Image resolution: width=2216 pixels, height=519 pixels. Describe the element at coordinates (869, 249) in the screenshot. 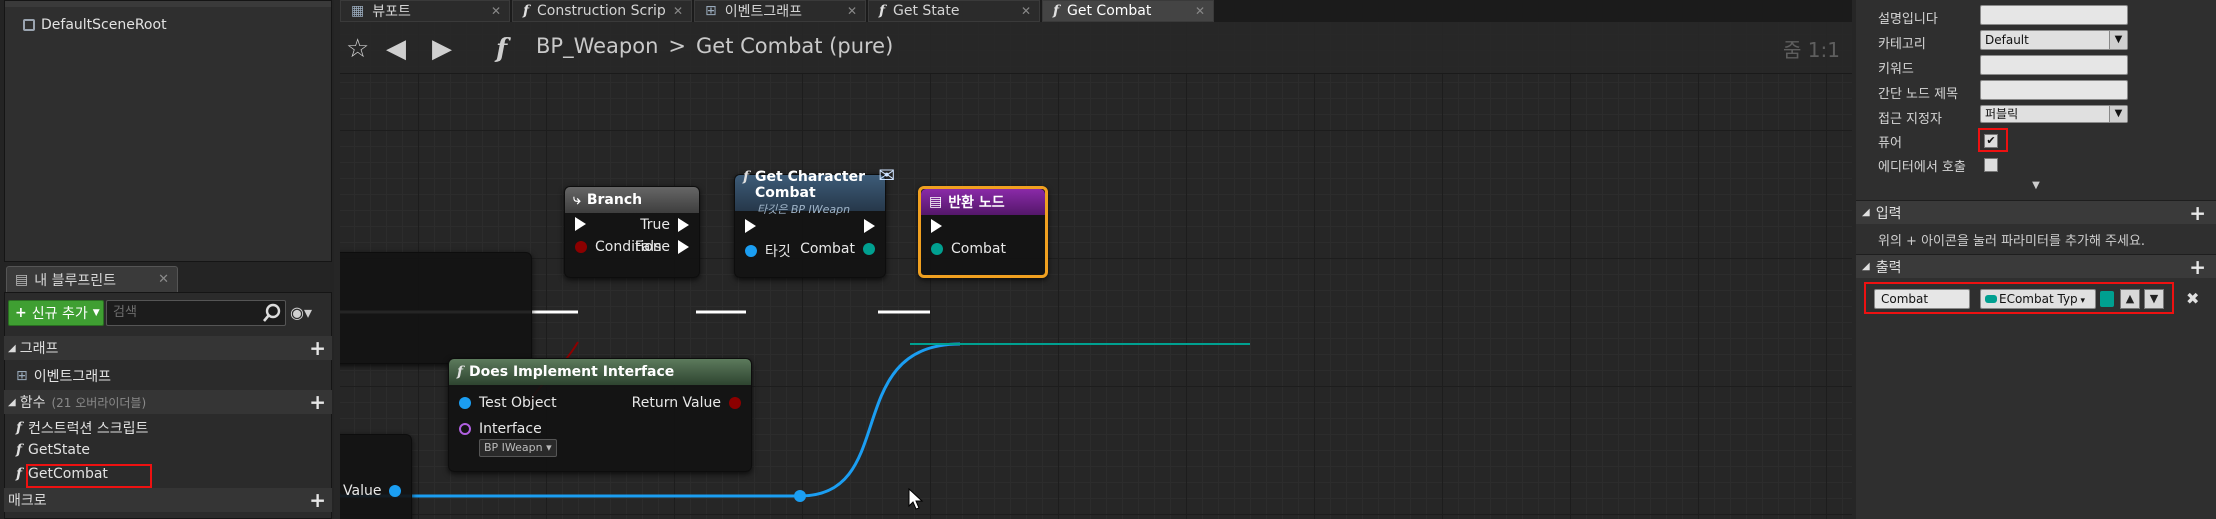

I see `combat-out-pin` at that location.